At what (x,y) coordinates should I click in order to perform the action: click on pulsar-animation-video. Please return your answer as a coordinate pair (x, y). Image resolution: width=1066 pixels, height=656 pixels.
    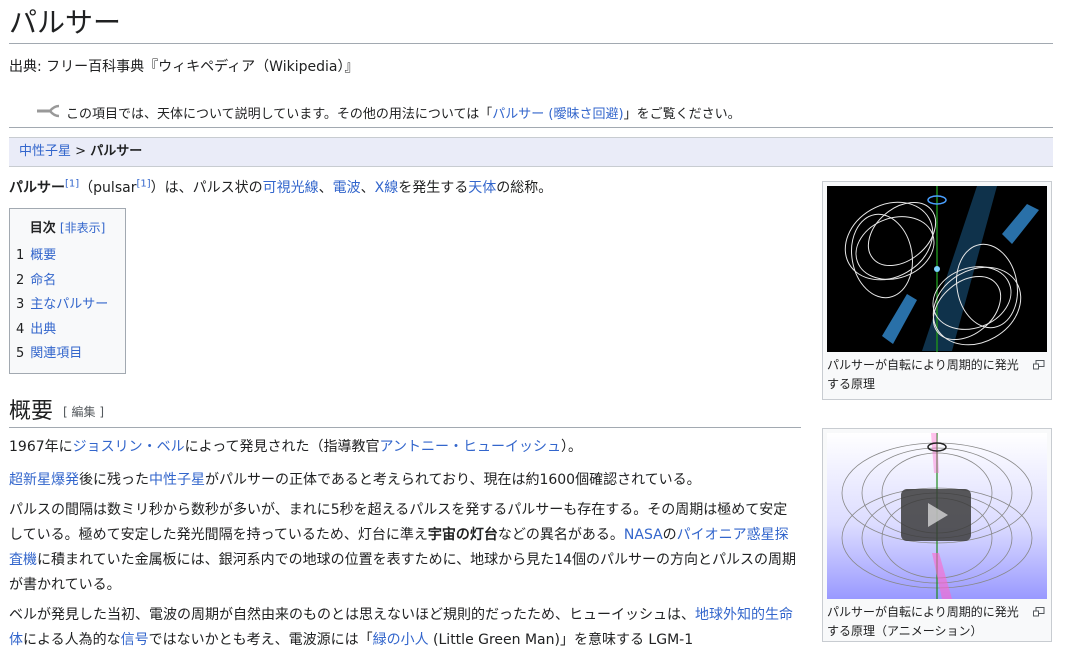
    Looking at the image, I should click on (937, 516).